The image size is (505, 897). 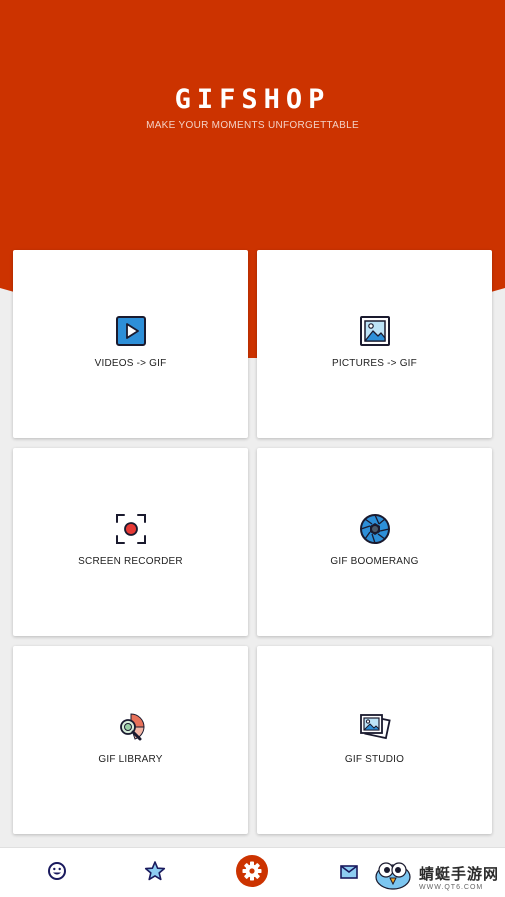 I want to click on nav-settings-button, so click(x=252, y=872).